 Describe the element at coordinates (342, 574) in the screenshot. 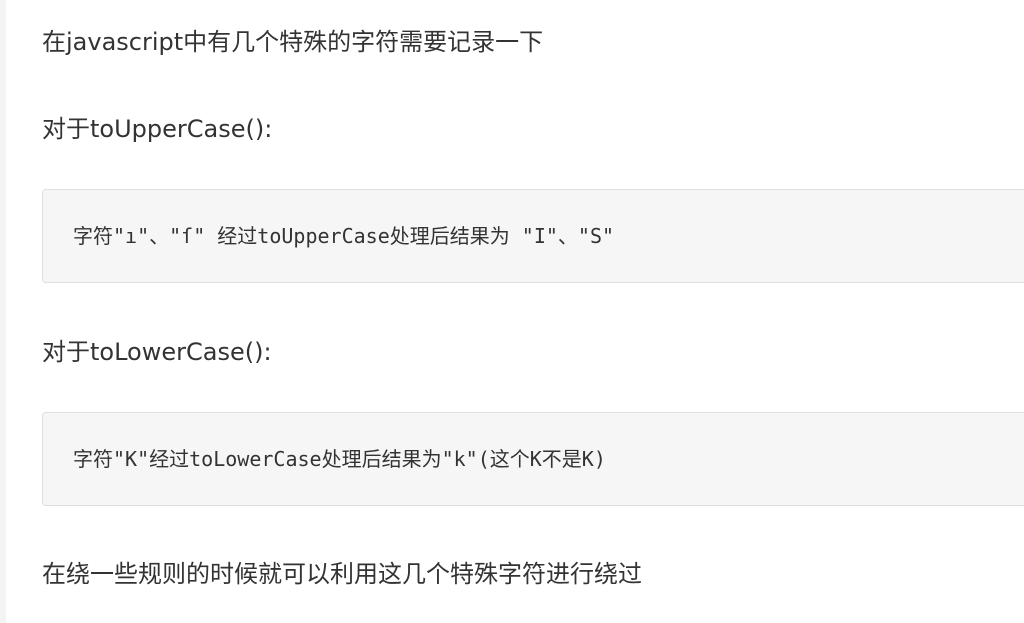

I see `conclusion-paragraph: 在绕一些规则的时候就可以利用这几个特殊字符进行绕过` at that location.